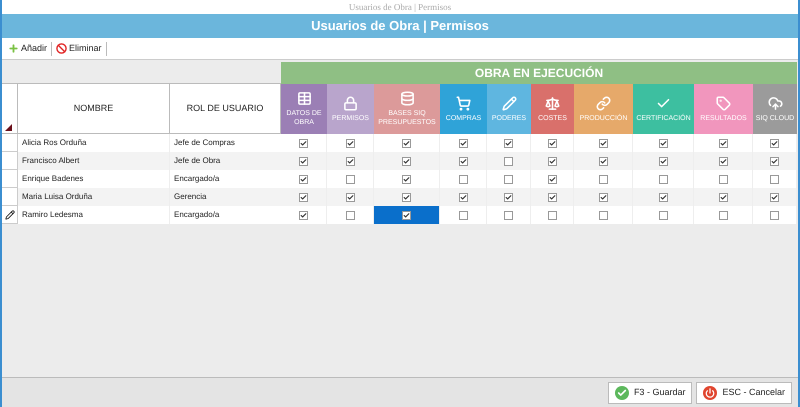 The width and height of the screenshot is (800, 407). What do you see at coordinates (94, 109) in the screenshot?
I see `column-header: NOMBRE` at bounding box center [94, 109].